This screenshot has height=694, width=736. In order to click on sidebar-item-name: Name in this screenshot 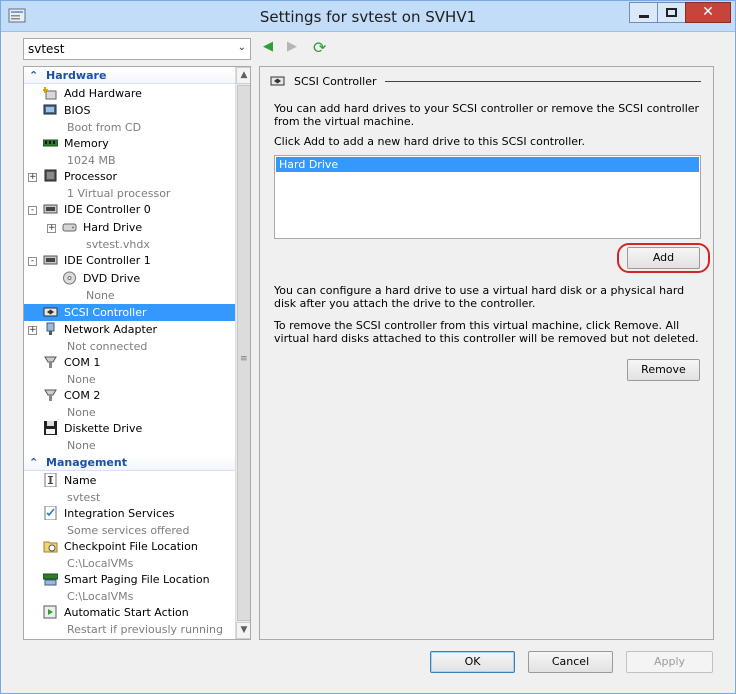, I will do `click(129, 480)`.